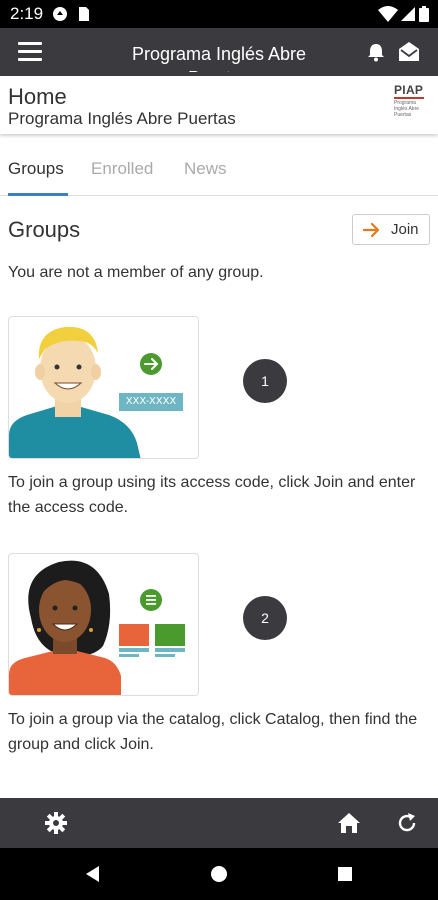 This screenshot has width=438, height=900. What do you see at coordinates (136, 272) in the screenshot?
I see `empty-message: You are not a member of any group.` at bounding box center [136, 272].